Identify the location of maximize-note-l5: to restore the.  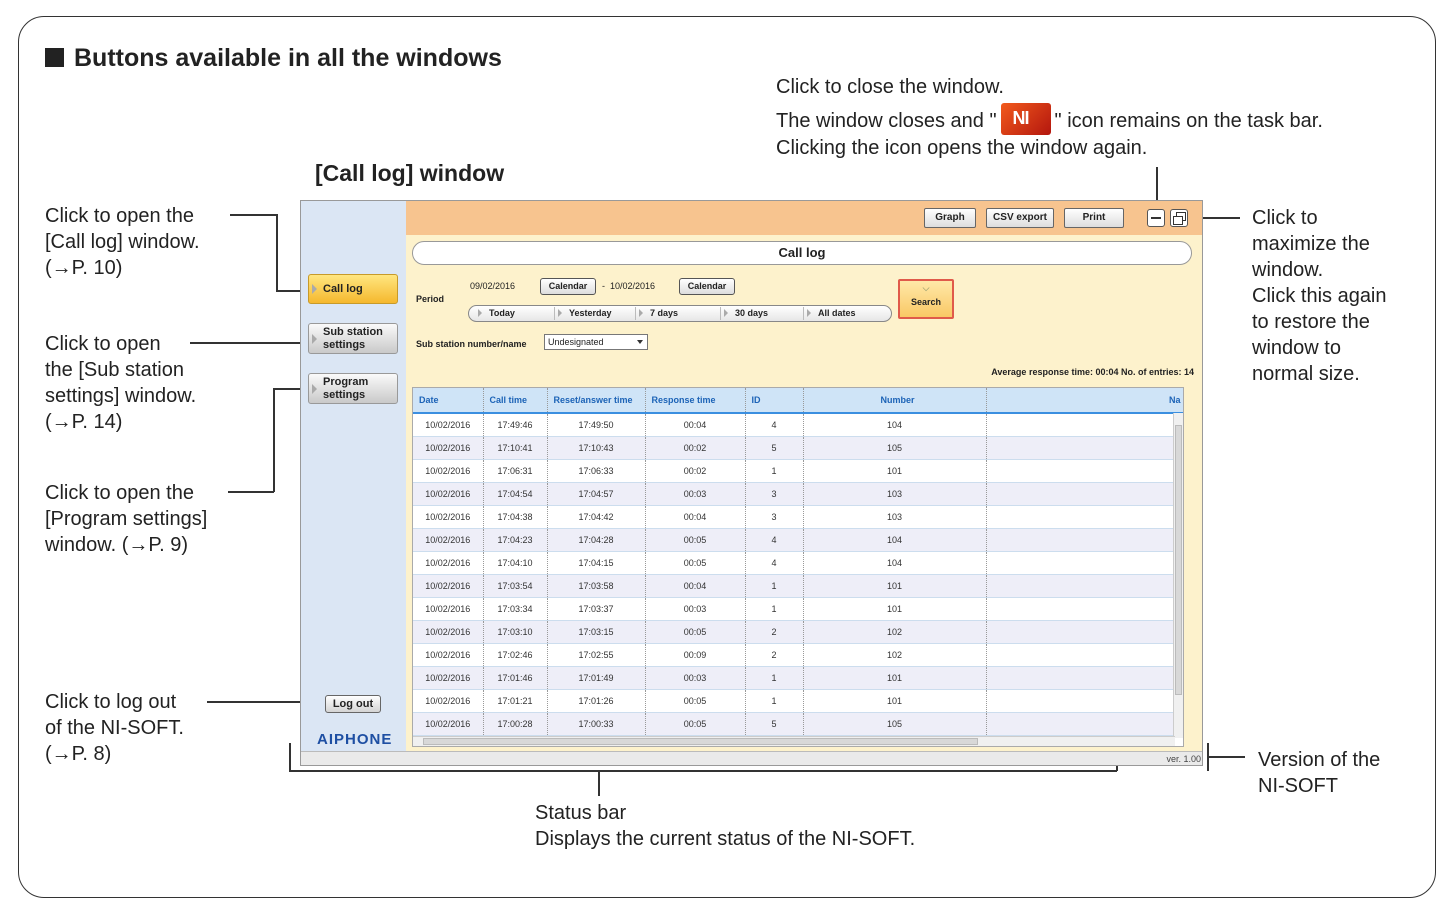
(1311, 322).